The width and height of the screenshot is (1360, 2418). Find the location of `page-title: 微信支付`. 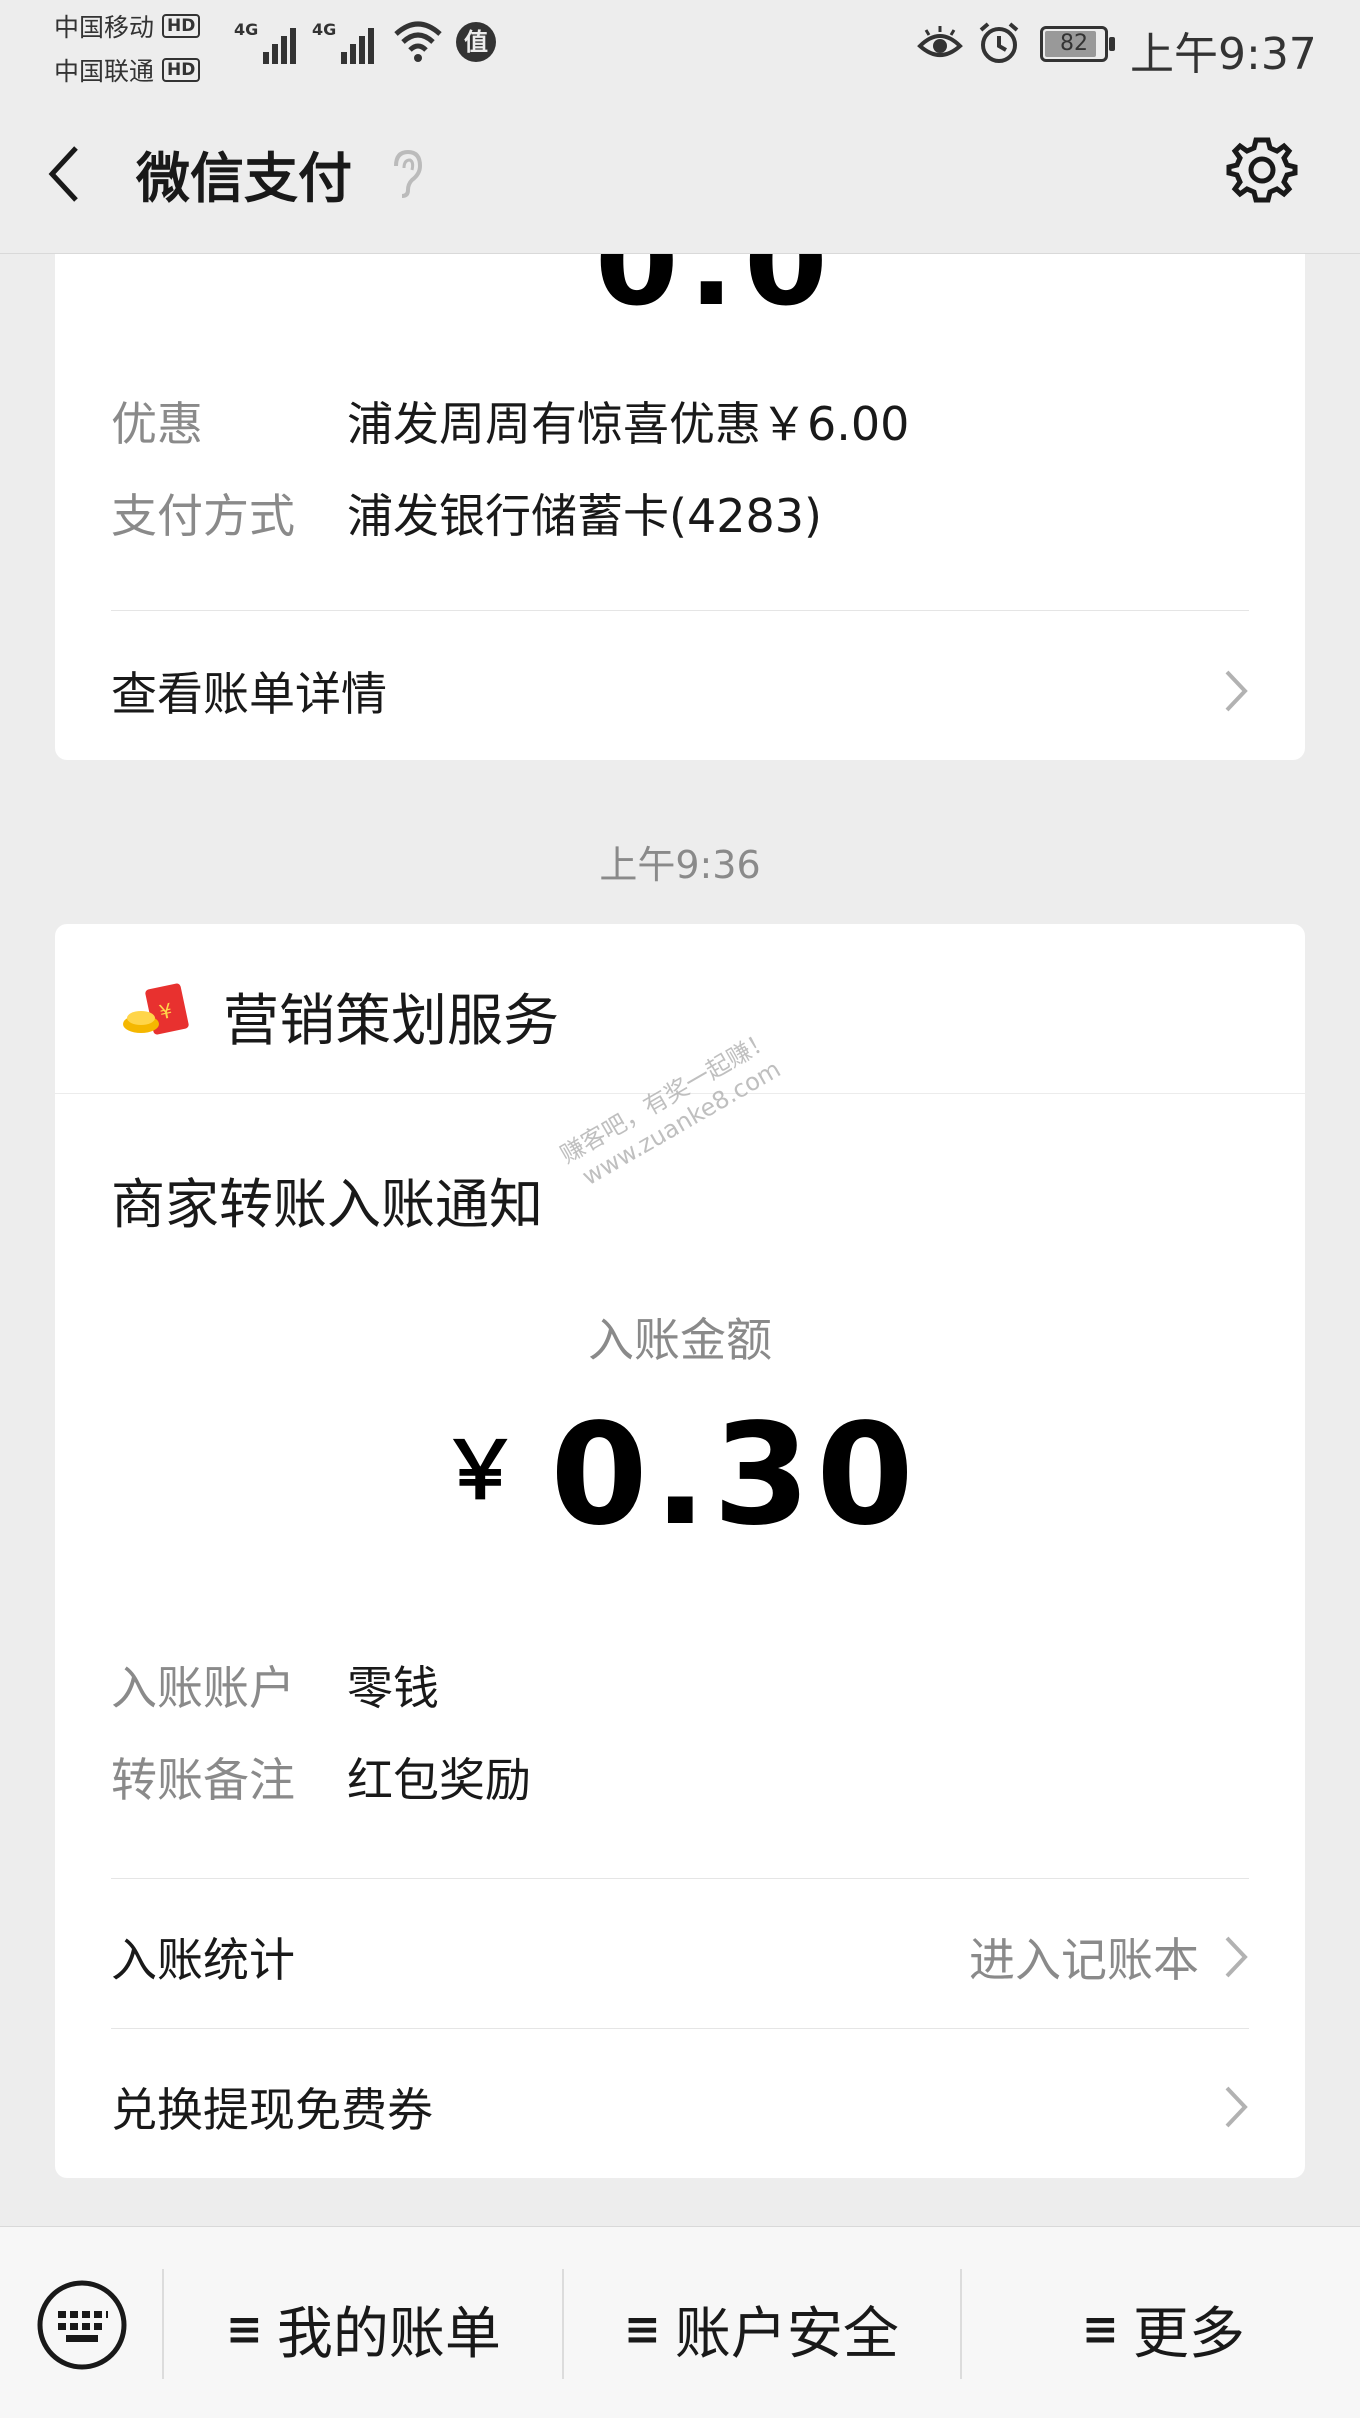

page-title: 微信支付 is located at coordinates (244, 178).